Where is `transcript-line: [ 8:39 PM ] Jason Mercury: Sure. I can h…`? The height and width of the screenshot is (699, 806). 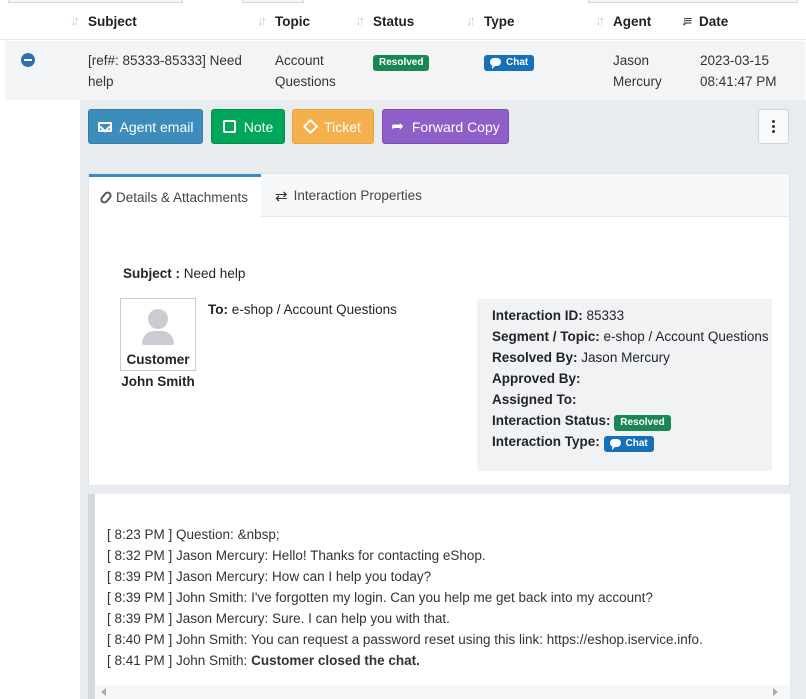
transcript-line: [ 8:39 PM ] Jason Mercury: Sure. I can h… is located at coordinates (278, 618).